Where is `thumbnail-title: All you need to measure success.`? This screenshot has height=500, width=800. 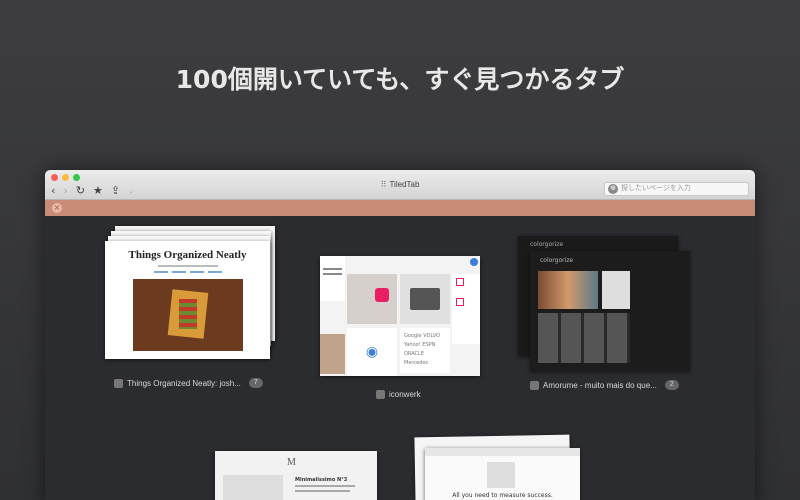 thumbnail-title: All you need to measure success. is located at coordinates (502, 495).